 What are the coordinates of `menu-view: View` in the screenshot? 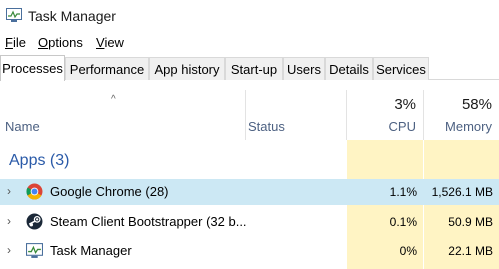 It's located at (110, 42).